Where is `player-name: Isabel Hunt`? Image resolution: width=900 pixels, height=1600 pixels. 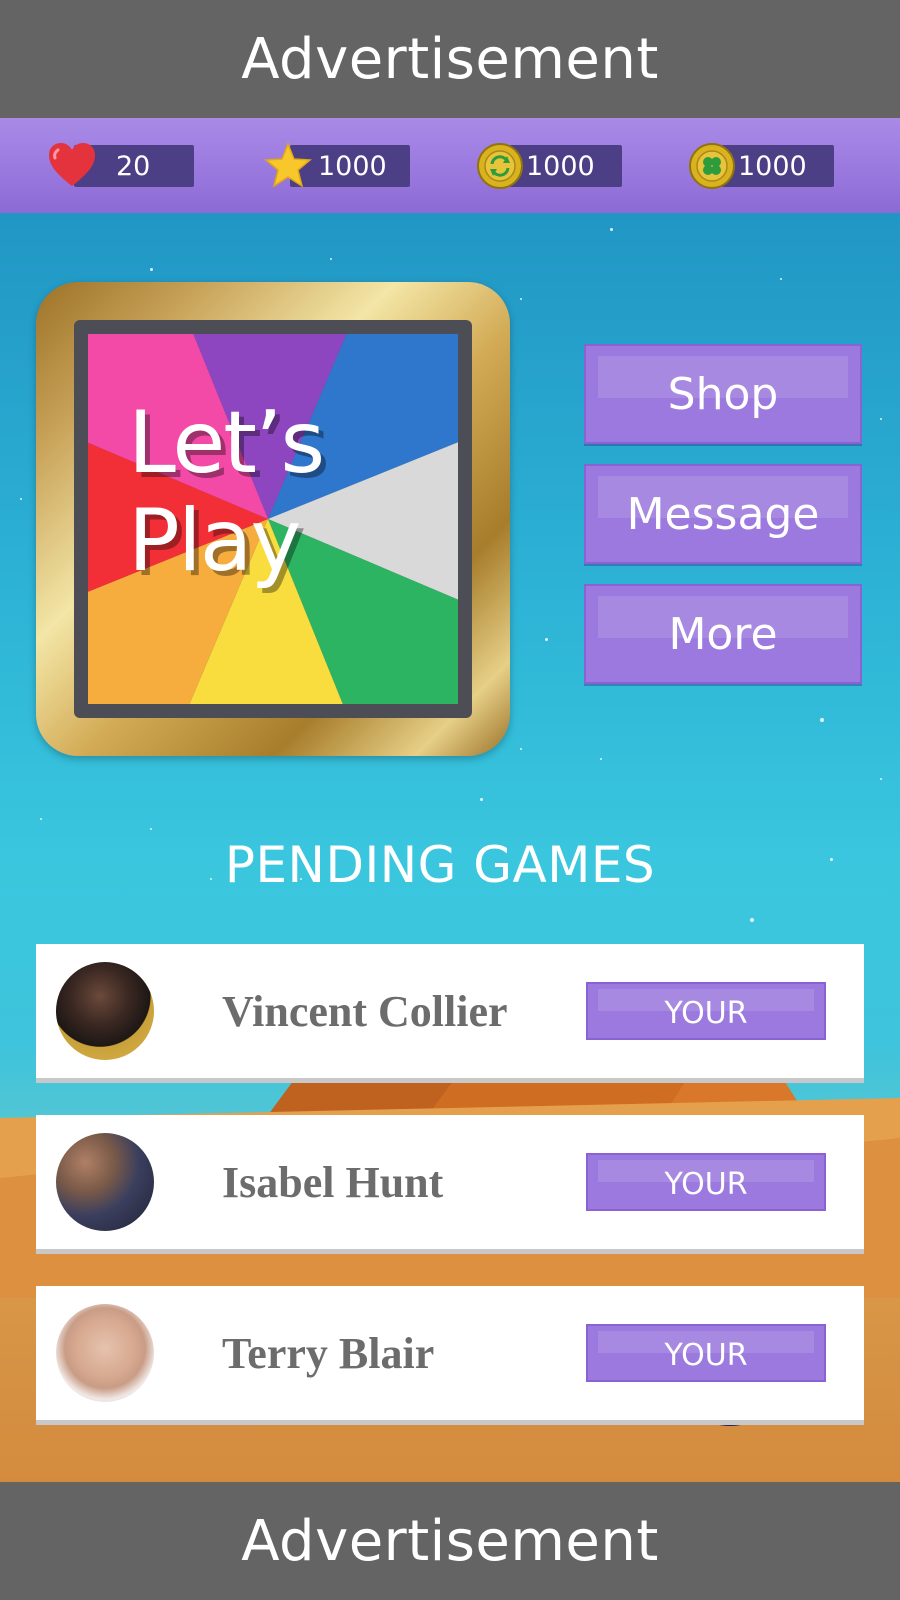
player-name: Isabel Hunt is located at coordinates (333, 1182).